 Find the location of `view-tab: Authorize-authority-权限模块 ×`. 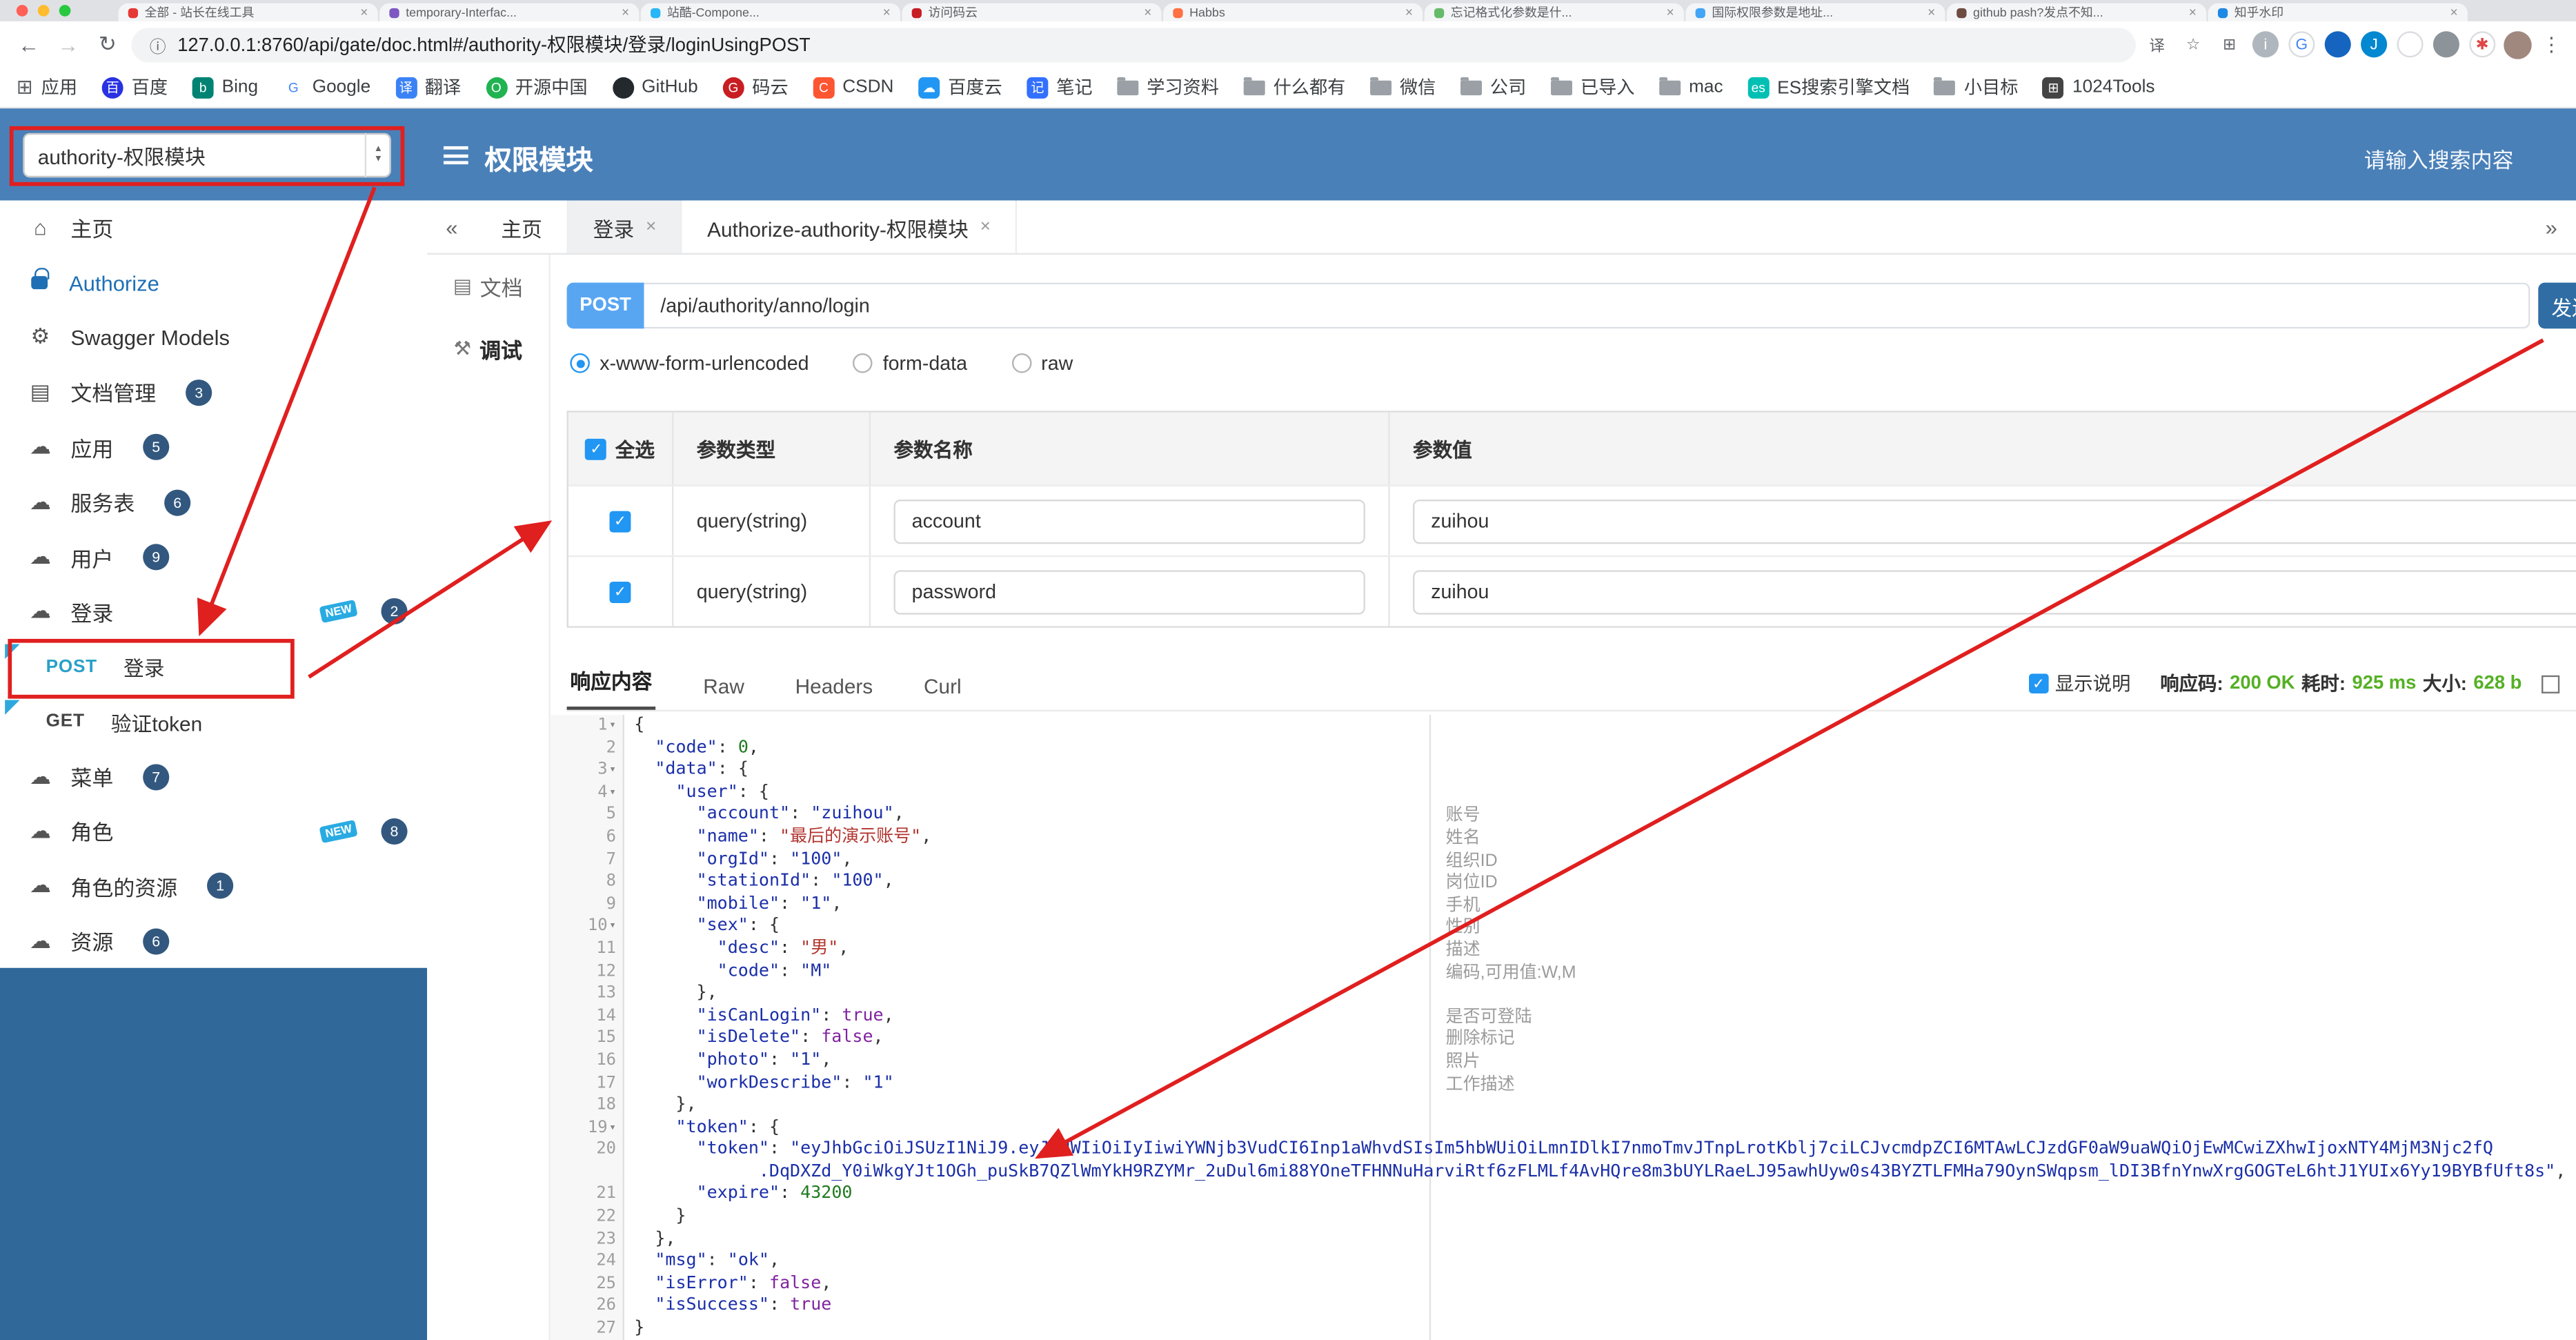

view-tab: Authorize-authority-权限模块 × is located at coordinates (850, 226).